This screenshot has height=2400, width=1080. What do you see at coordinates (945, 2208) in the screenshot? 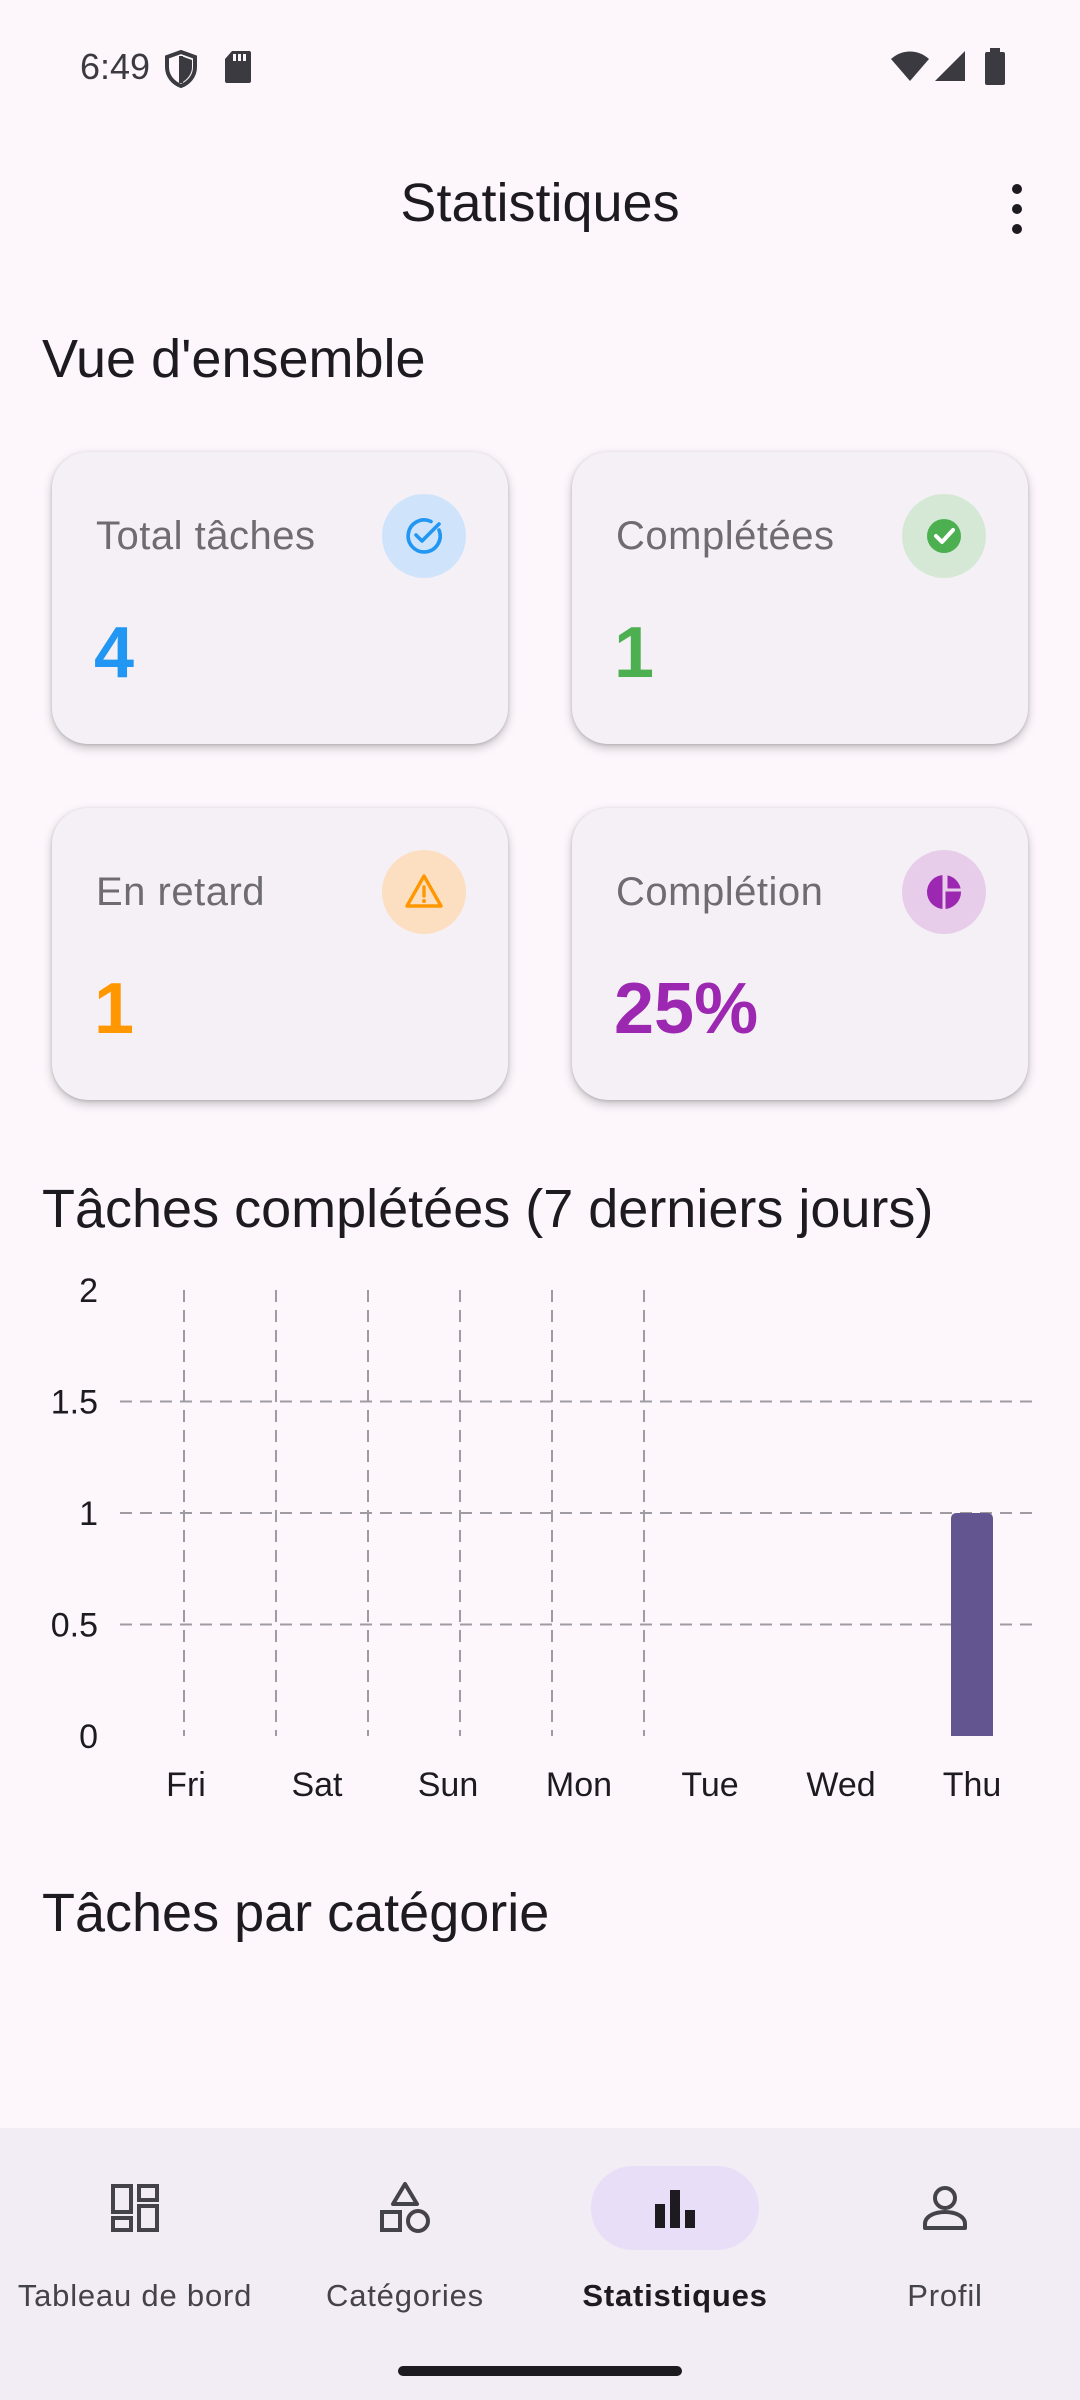
I see `person-icon` at bounding box center [945, 2208].